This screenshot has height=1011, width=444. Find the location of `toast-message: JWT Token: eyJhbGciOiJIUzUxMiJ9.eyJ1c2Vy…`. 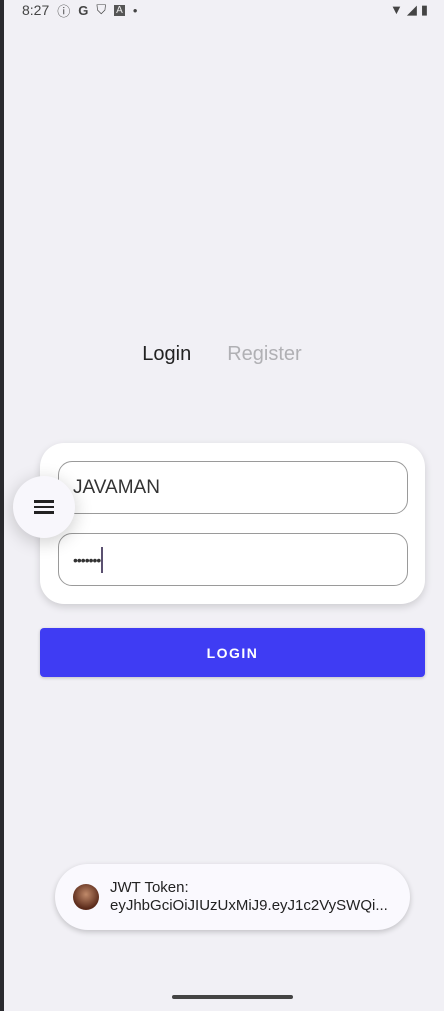

toast-message: JWT Token: eyJhbGciOiJIUzUxMiJ9.eyJ1c2Vy… is located at coordinates (232, 897).